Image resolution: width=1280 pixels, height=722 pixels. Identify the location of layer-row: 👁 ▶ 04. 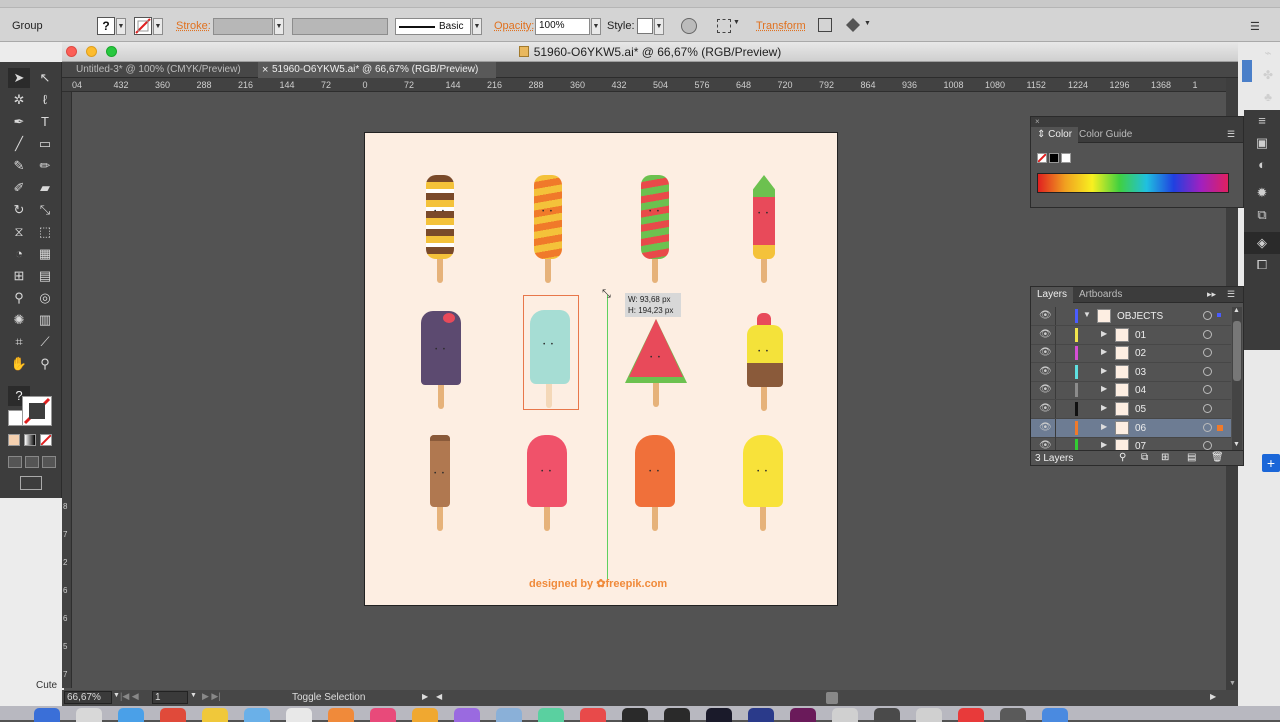
(1131, 391).